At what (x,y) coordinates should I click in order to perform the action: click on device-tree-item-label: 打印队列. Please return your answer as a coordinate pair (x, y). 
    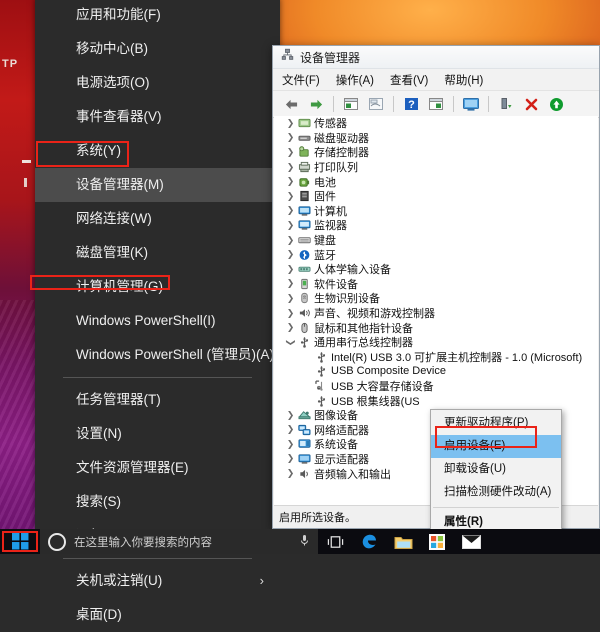
    Looking at the image, I should click on (336, 168).